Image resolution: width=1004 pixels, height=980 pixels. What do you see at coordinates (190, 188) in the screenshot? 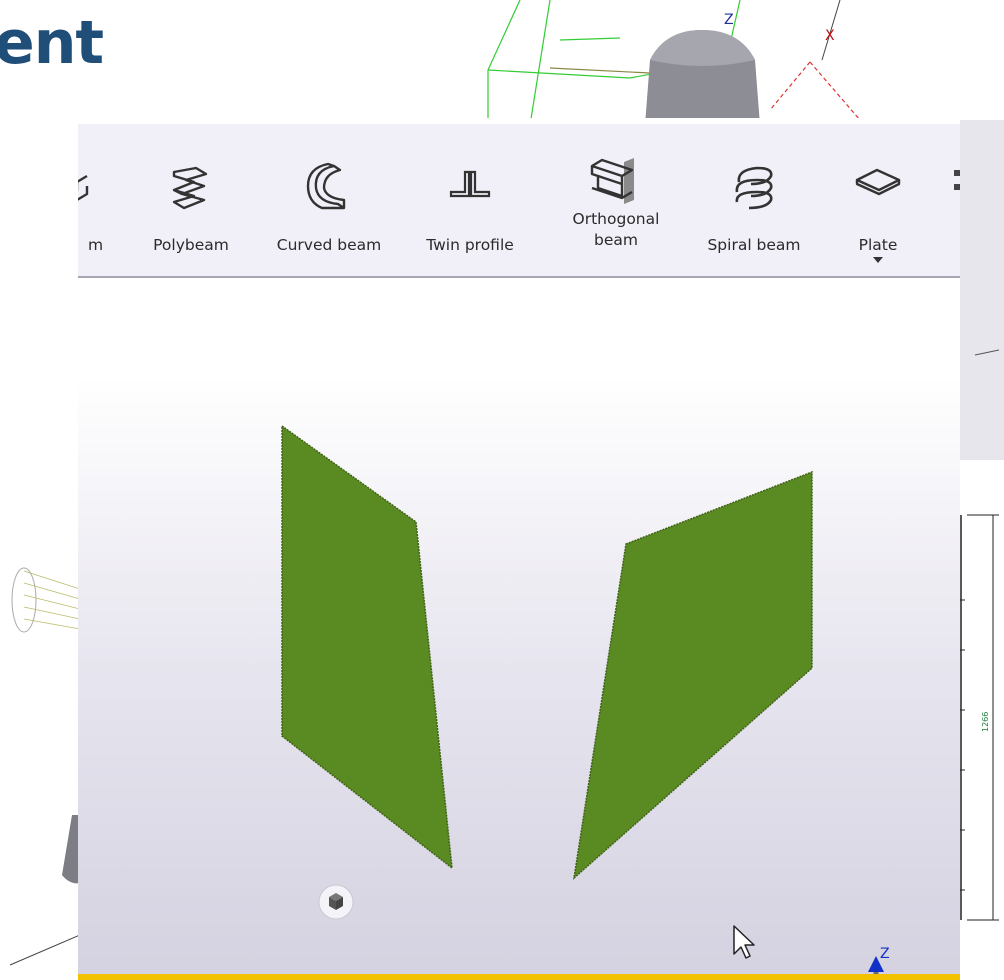
I see `polybeam-icon` at bounding box center [190, 188].